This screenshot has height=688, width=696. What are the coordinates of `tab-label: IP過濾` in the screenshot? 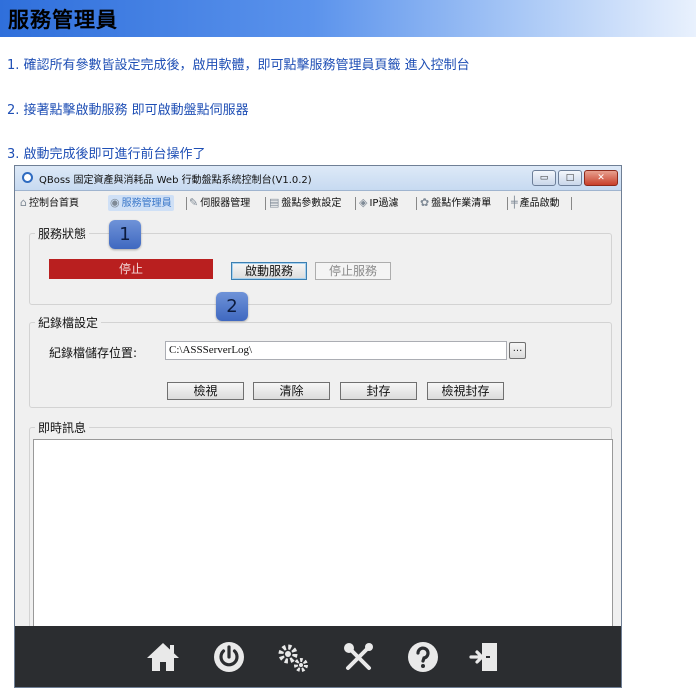 It's located at (384, 203).